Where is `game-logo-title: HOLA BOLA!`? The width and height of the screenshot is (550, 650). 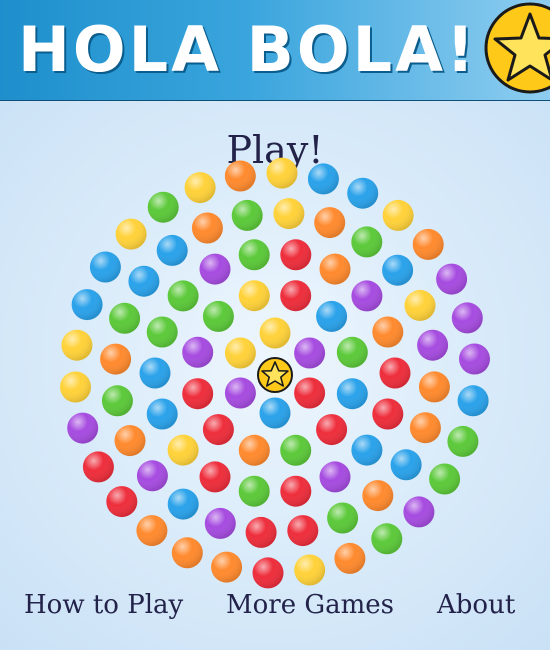
game-logo-title: HOLA BOLA! is located at coordinates (248, 49).